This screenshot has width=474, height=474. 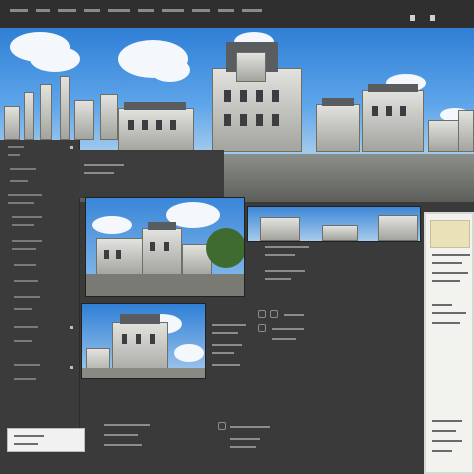 I want to click on context-popup, so click(x=46, y=440).